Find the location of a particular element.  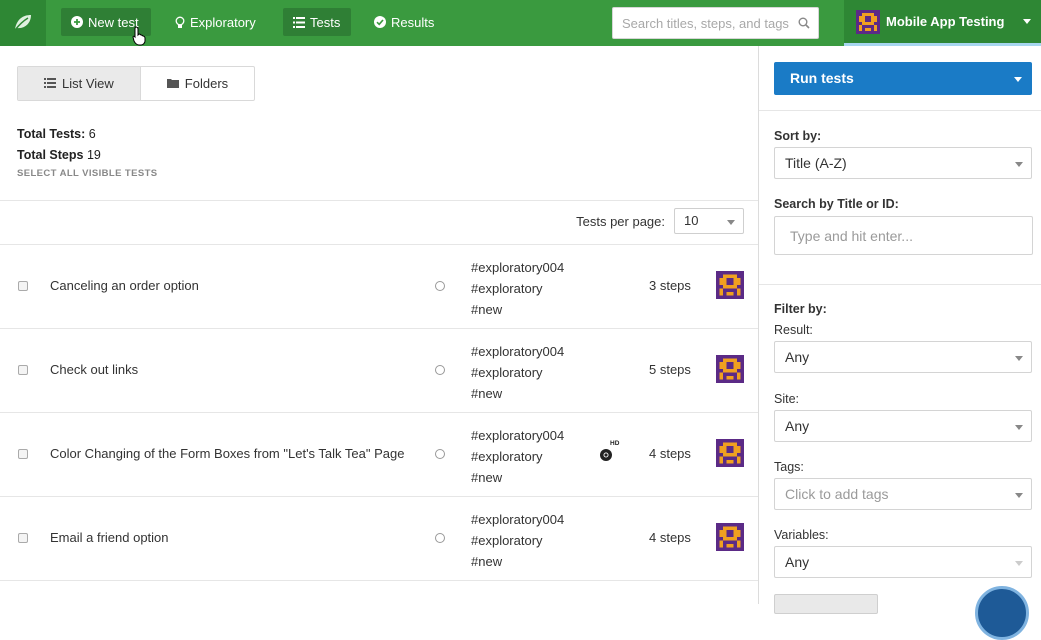

app-logo is located at coordinates (23, 23).